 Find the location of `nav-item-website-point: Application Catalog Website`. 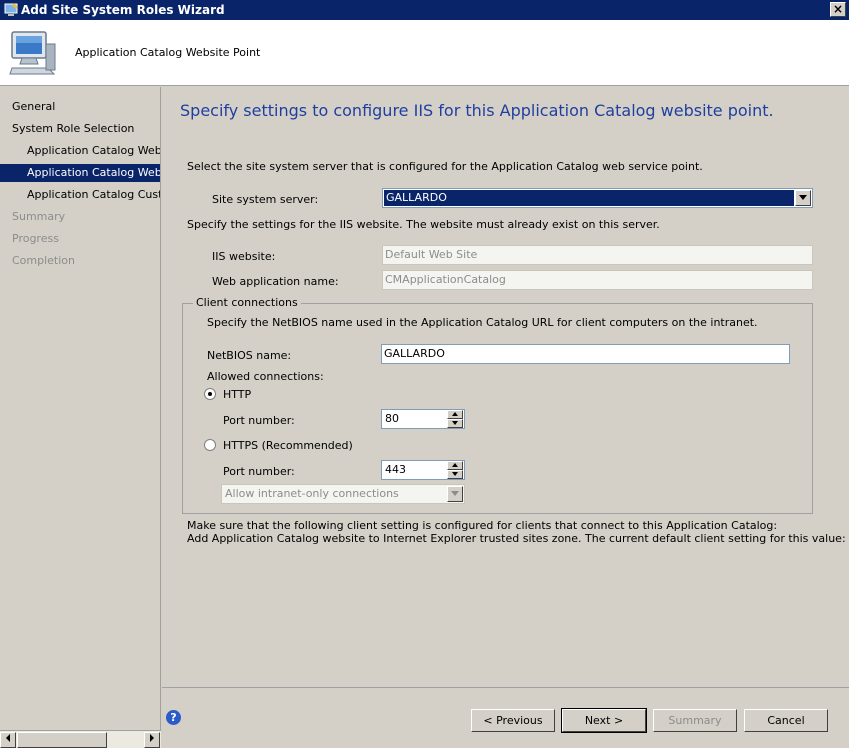

nav-item-website-point: Application Catalog Website is located at coordinates (80, 173).